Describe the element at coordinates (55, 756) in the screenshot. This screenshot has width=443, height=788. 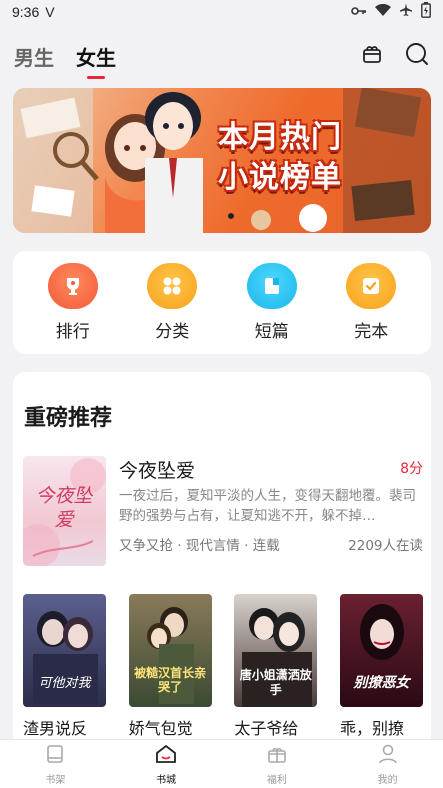
I see `bookshelf-icon` at that location.